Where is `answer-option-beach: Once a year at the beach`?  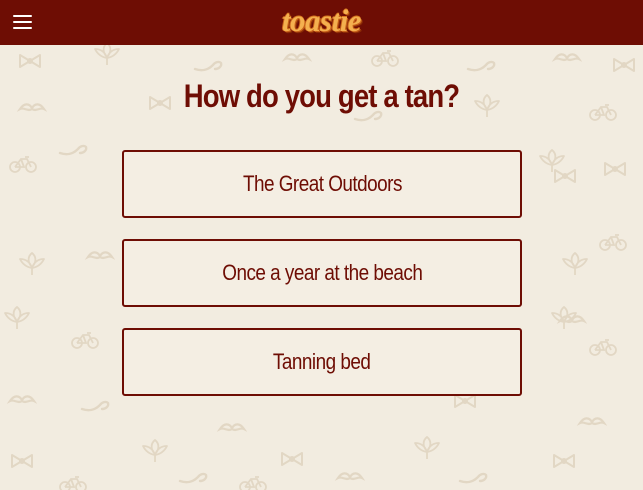
answer-option-beach: Once a year at the beach is located at coordinates (322, 273).